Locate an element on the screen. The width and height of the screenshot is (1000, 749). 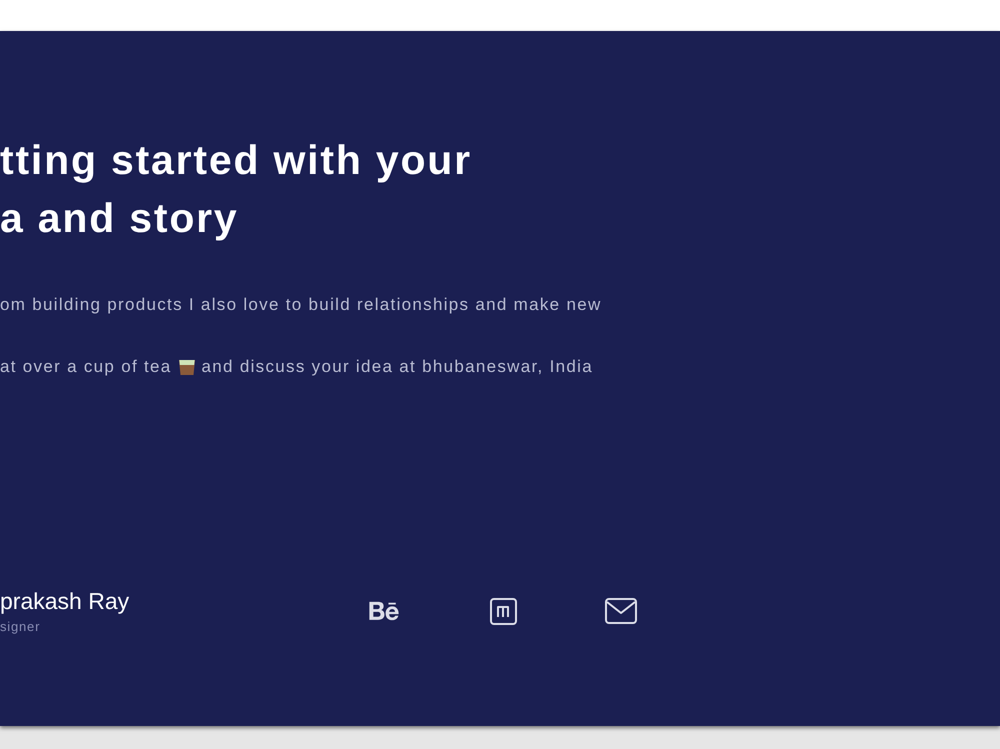
heading-line: tting started with your is located at coordinates (236, 160).